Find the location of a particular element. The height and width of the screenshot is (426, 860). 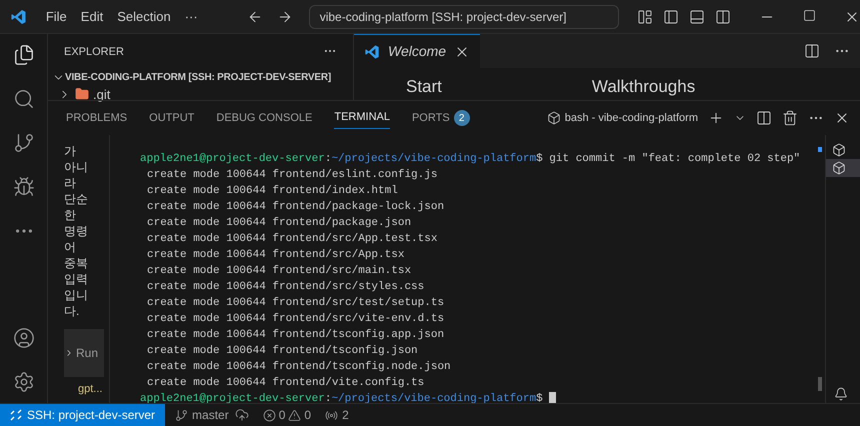

split-icon is located at coordinates (723, 16).